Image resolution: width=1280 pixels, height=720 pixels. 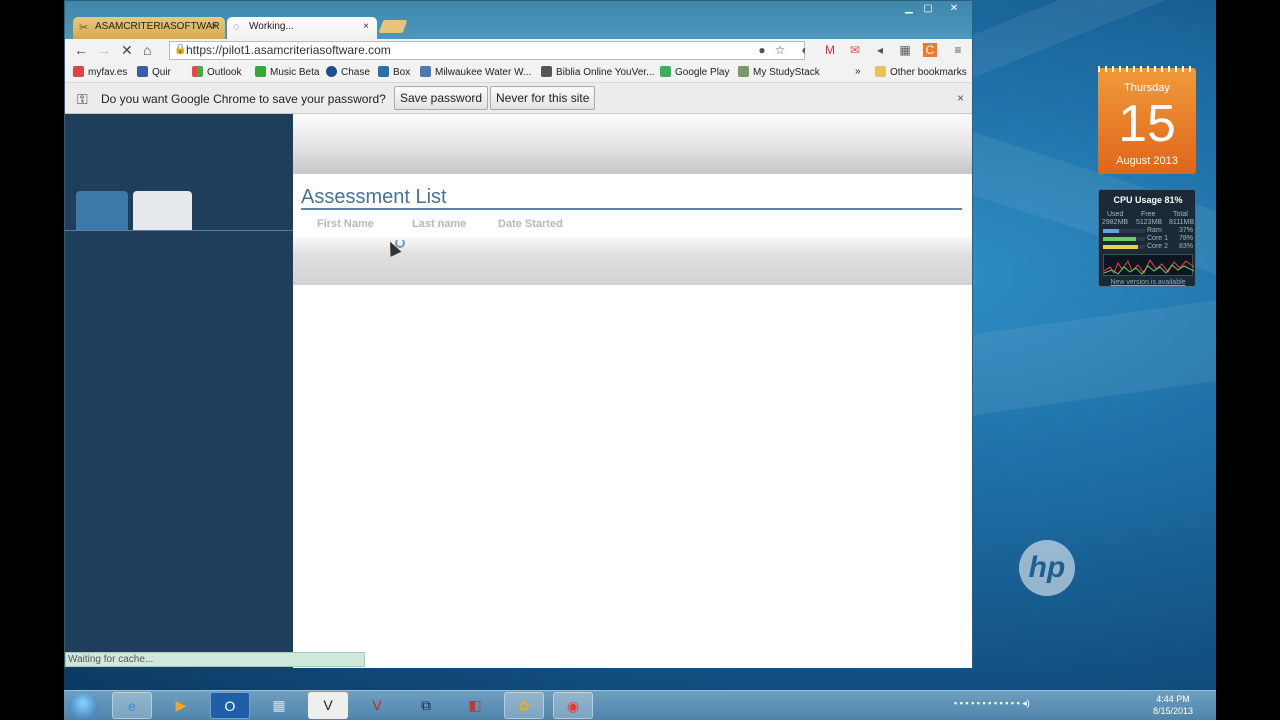 I want to click on other-bookmarks: Other bookmarks, so click(x=921, y=72).